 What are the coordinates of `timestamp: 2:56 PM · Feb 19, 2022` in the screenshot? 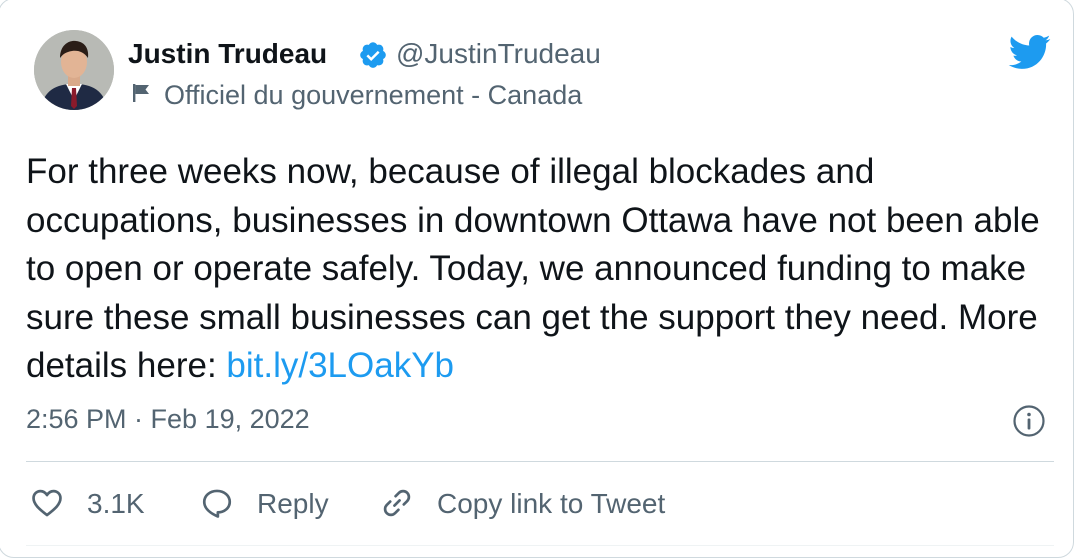 It's located at (168, 419).